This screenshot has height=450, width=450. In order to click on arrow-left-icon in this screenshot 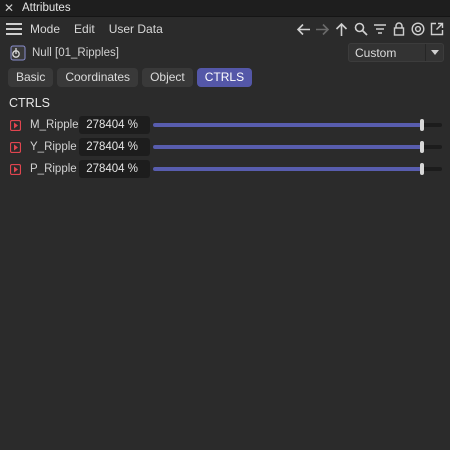, I will do `click(303, 29)`.